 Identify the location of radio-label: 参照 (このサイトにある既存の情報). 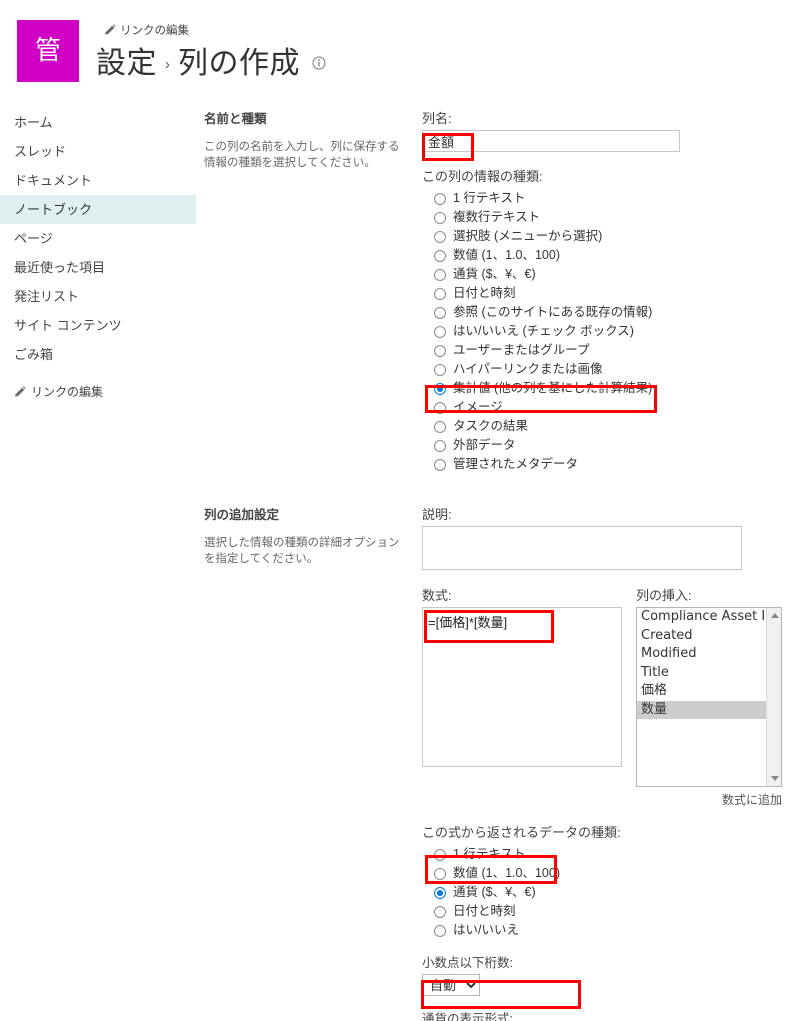
(553, 312).